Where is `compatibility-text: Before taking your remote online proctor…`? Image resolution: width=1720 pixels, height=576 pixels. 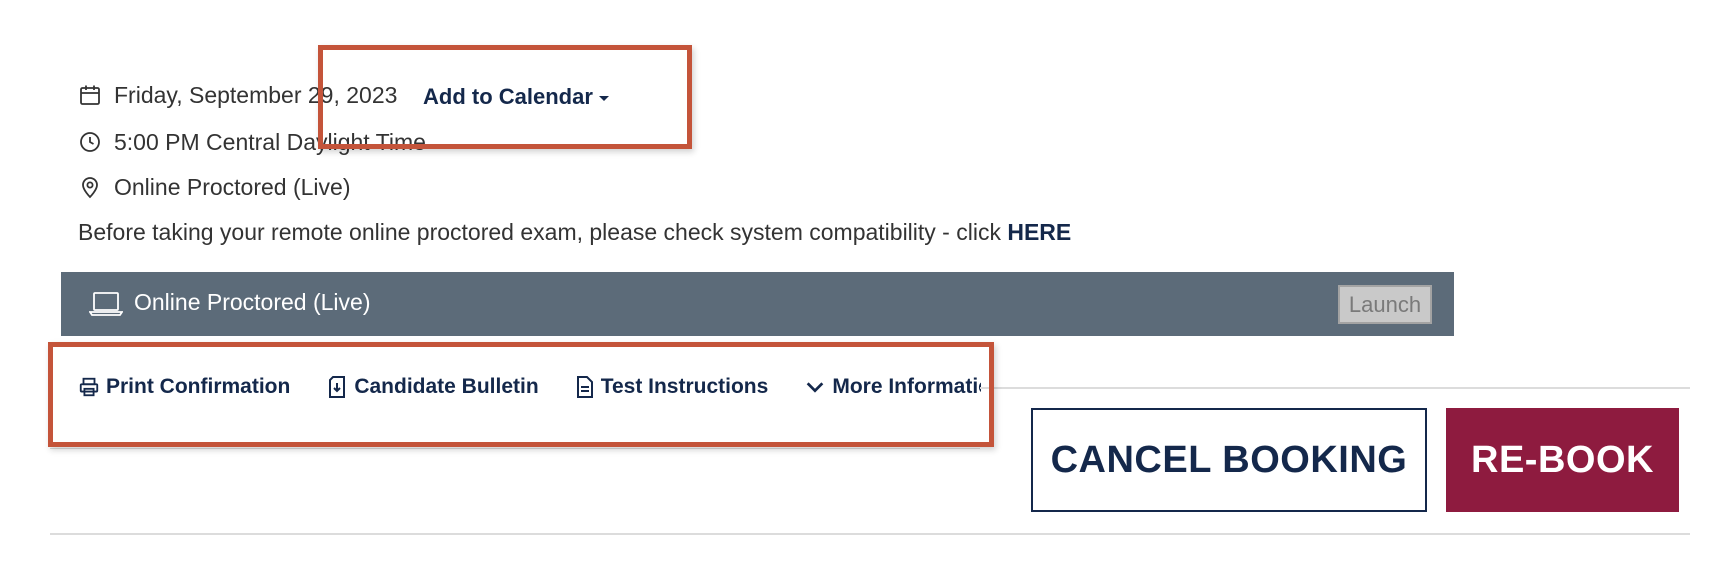
compatibility-text: Before taking your remote online proctor… is located at coordinates (543, 232).